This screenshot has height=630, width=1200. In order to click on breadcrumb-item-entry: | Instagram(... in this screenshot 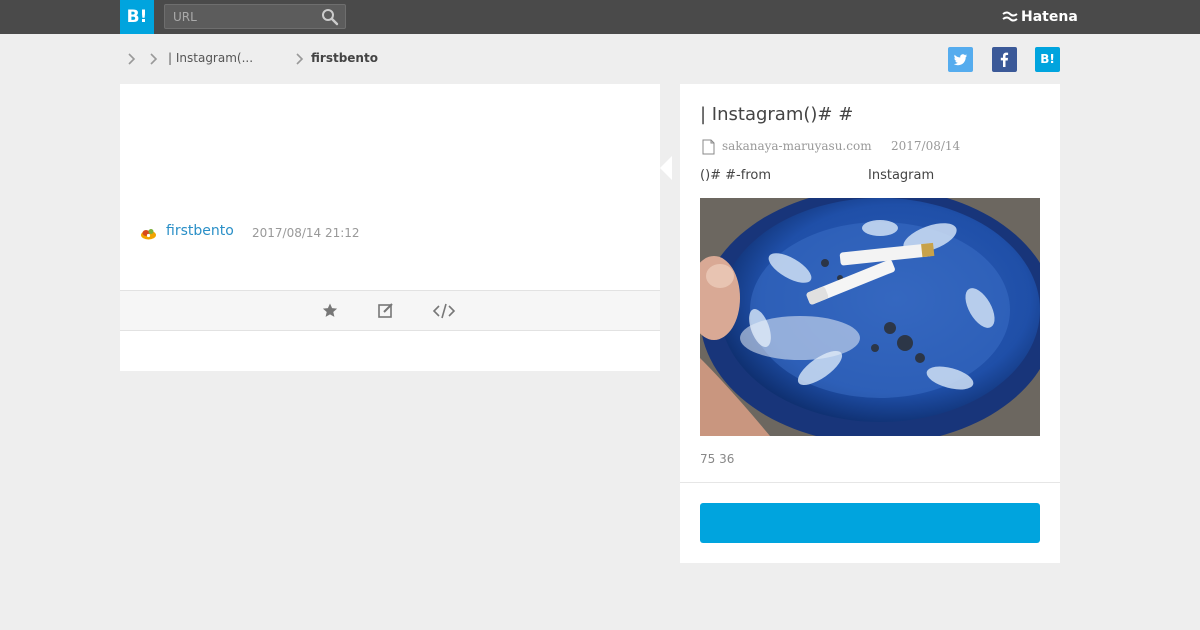, I will do `click(210, 58)`.